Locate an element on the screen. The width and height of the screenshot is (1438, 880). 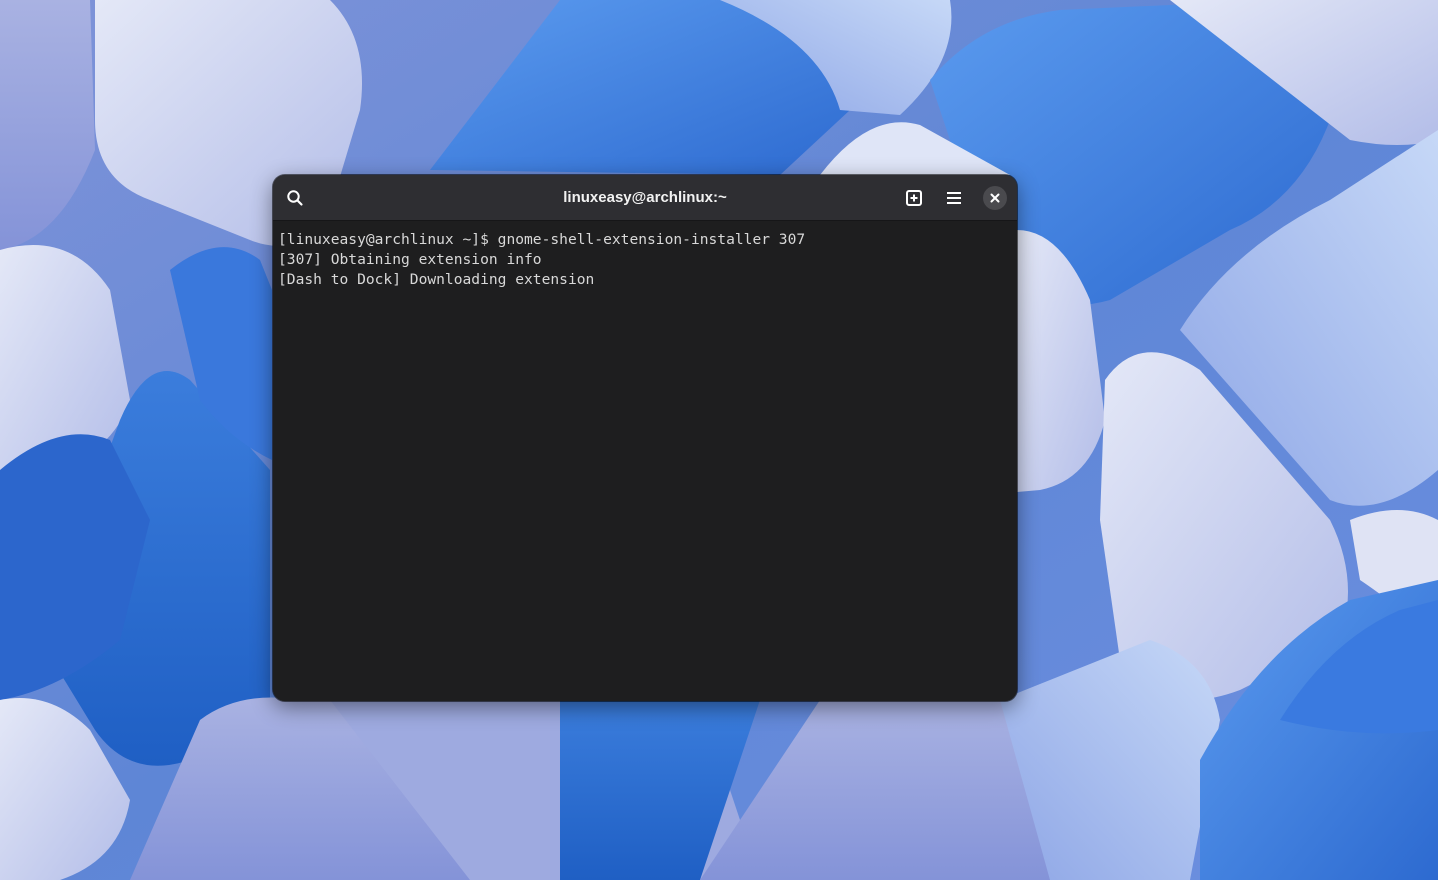
search-icon is located at coordinates (295, 198).